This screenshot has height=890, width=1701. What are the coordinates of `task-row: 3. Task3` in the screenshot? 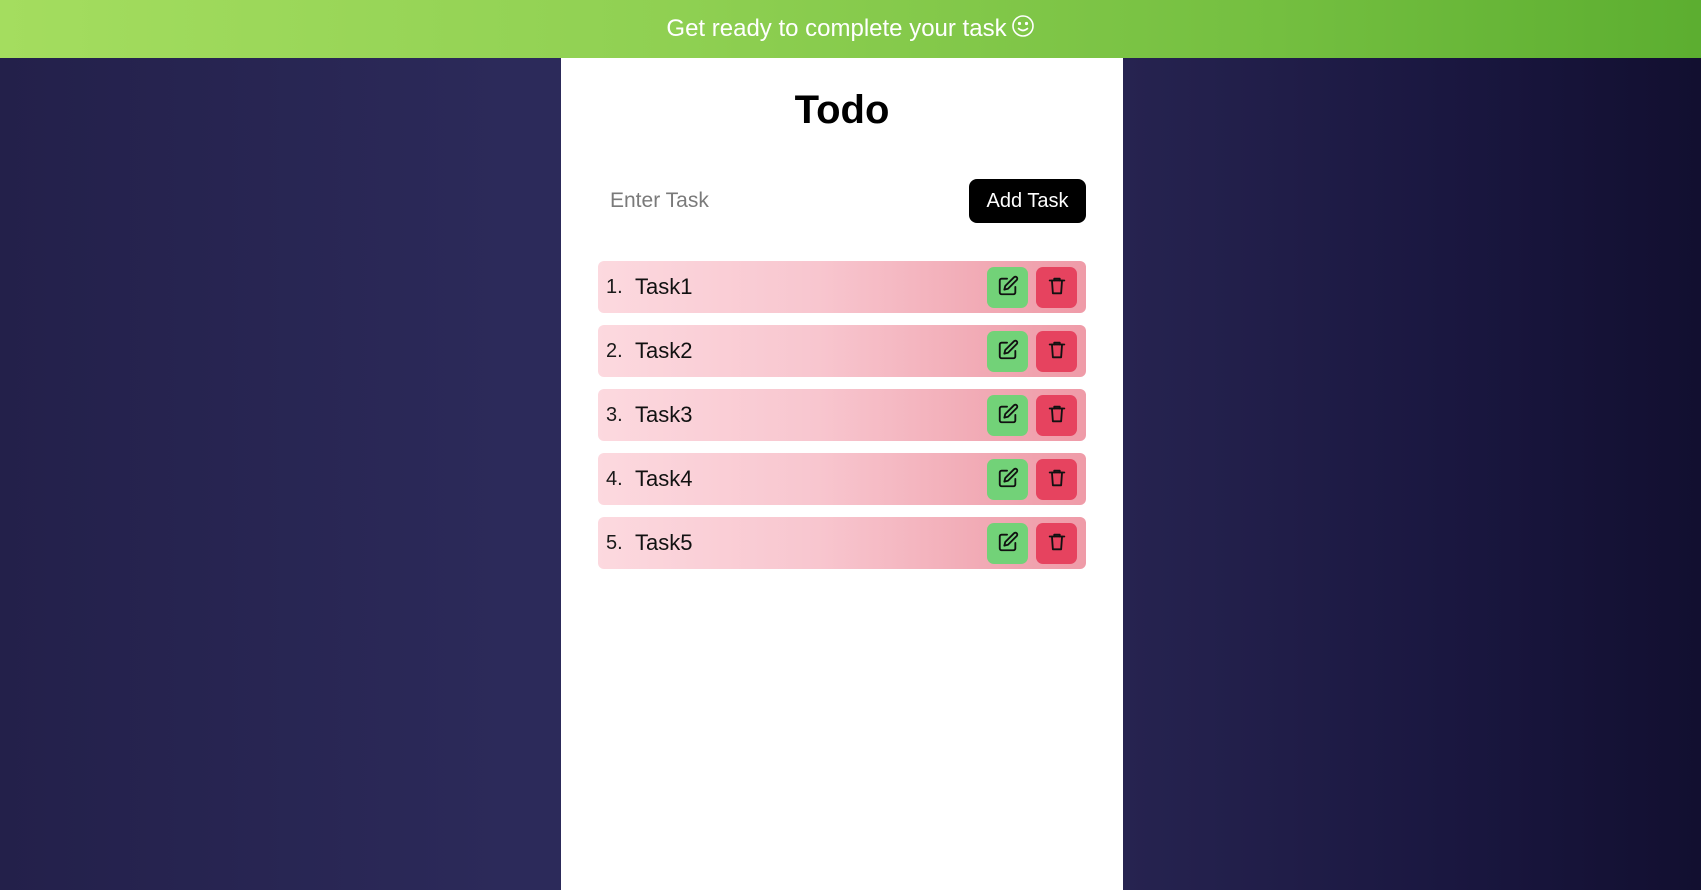 It's located at (842, 415).